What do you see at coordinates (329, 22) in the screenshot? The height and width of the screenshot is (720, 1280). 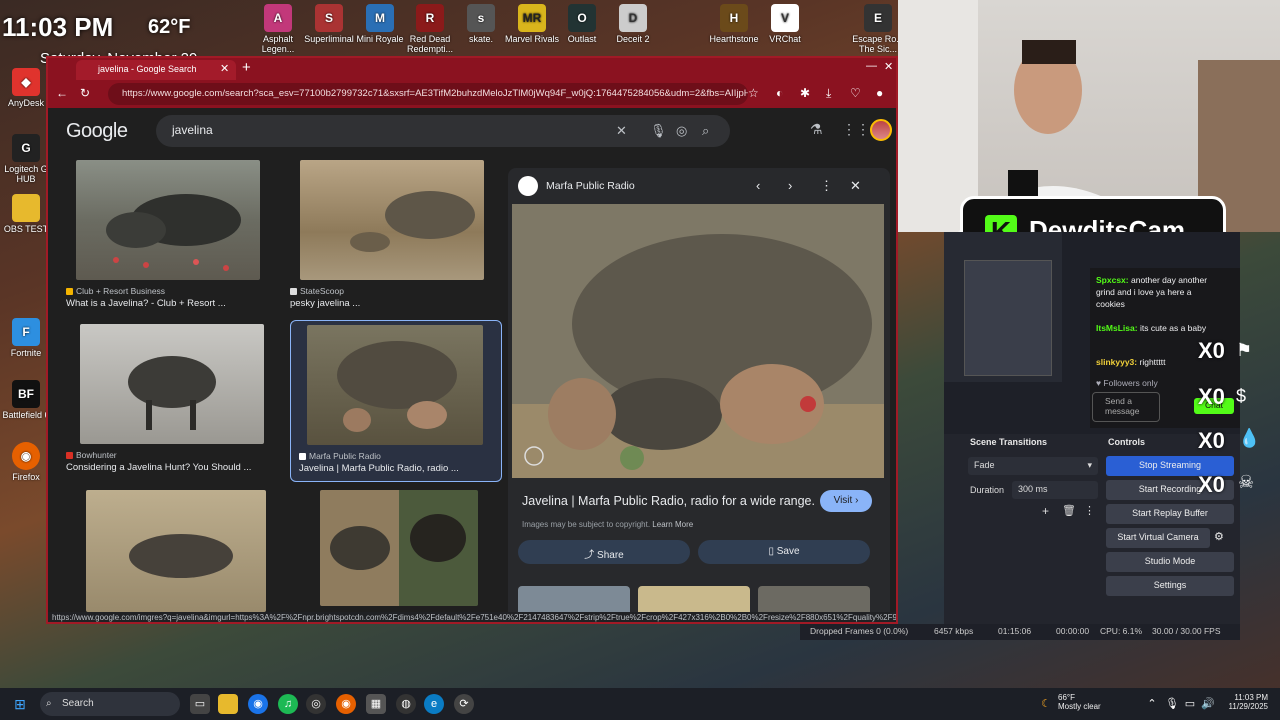 I see `desktop-icon: S Superliminal` at bounding box center [329, 22].